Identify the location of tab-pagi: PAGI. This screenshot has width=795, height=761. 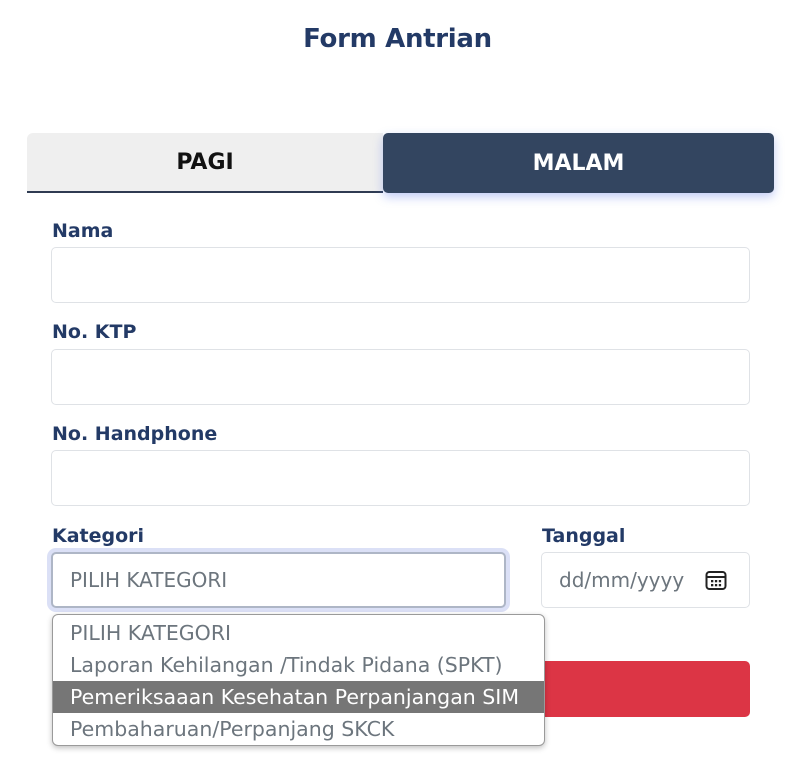
(205, 163).